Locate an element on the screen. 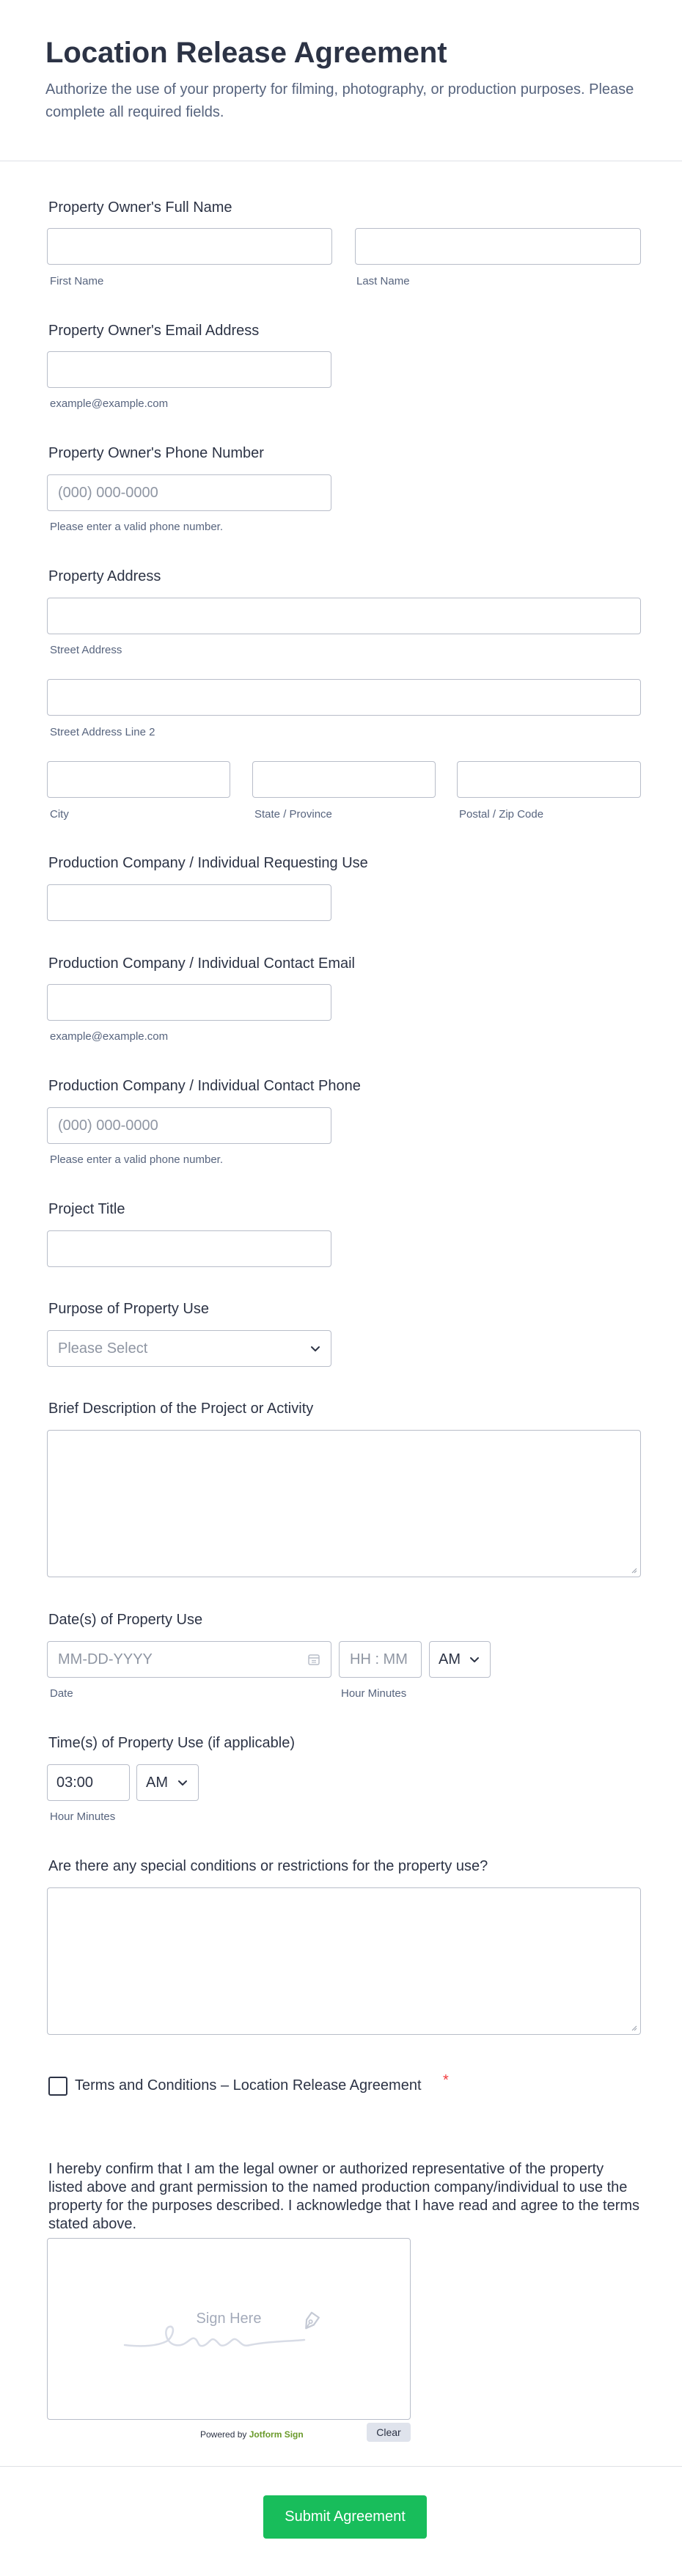 This screenshot has width=682, height=2576. time-ampm-value: AM is located at coordinates (157, 1783).